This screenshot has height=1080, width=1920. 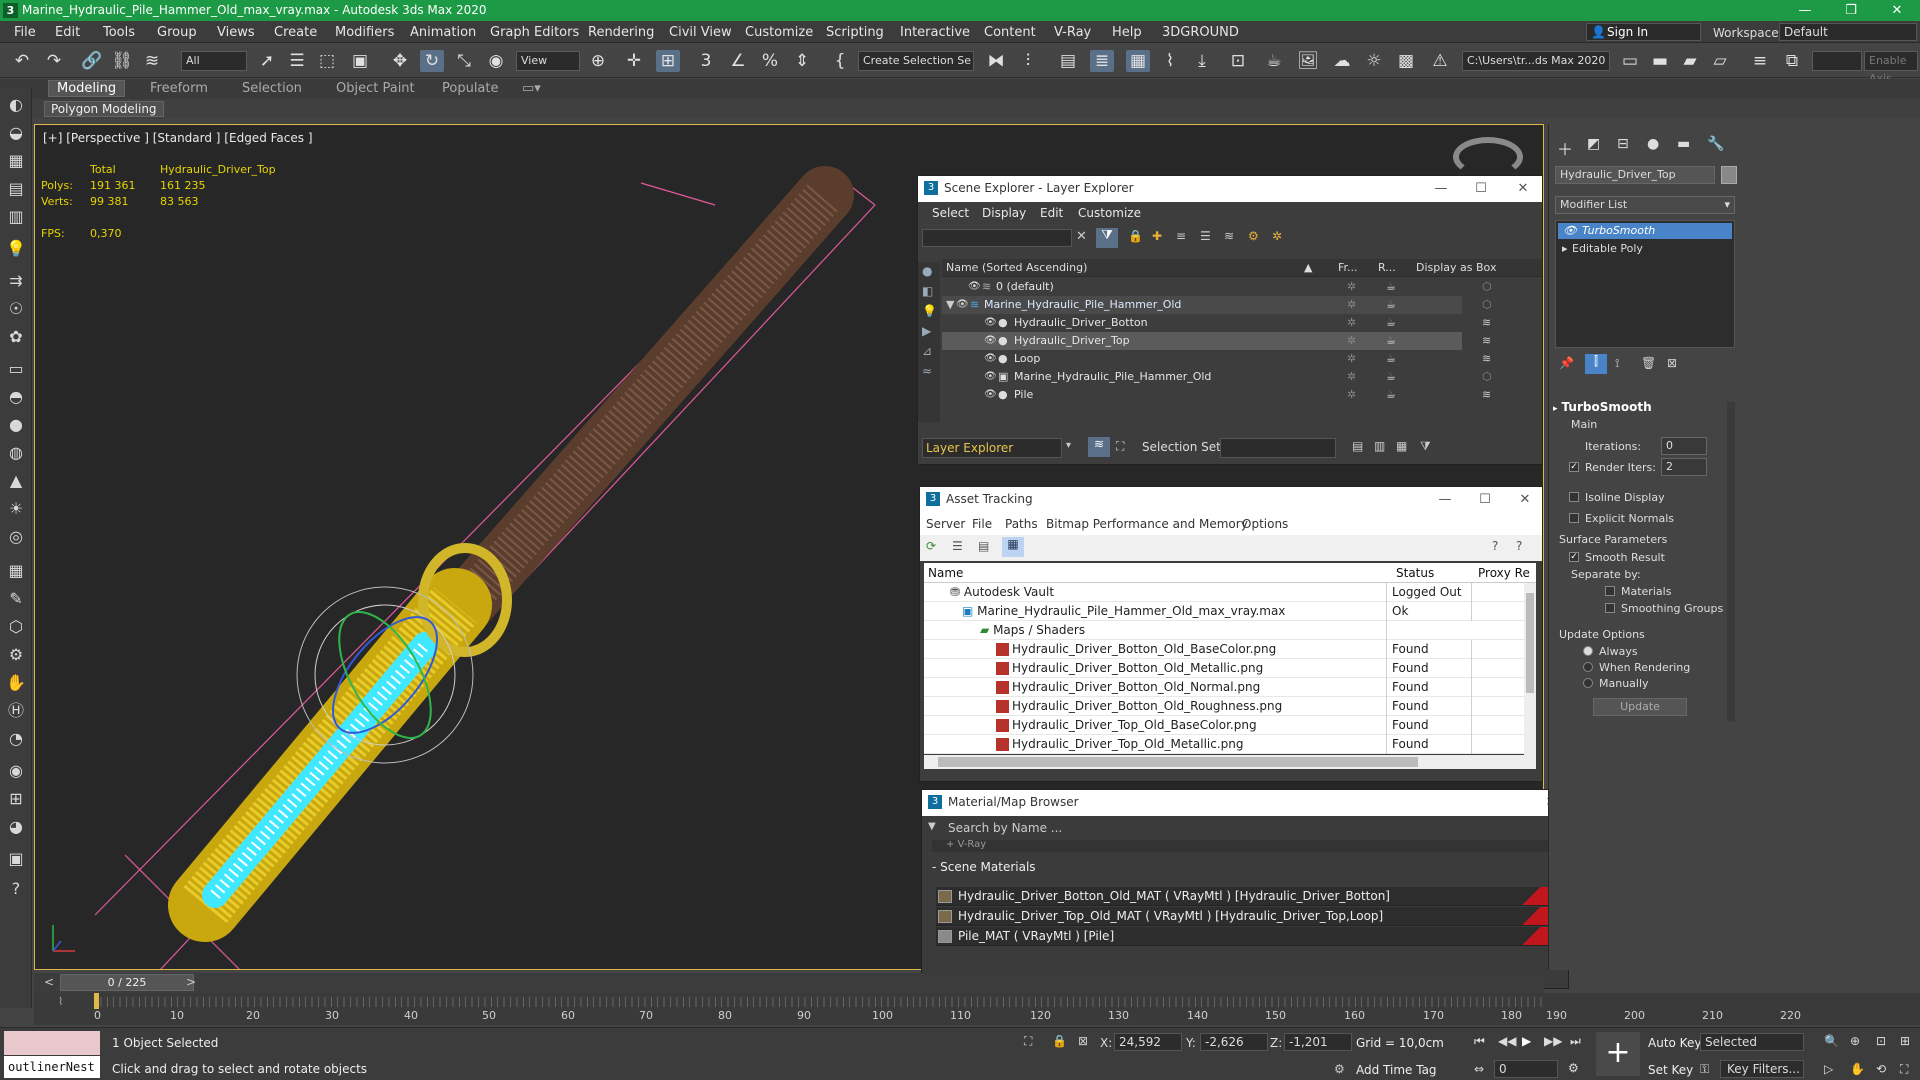 What do you see at coordinates (706, 61) in the screenshot?
I see `snap-icon: 3` at bounding box center [706, 61].